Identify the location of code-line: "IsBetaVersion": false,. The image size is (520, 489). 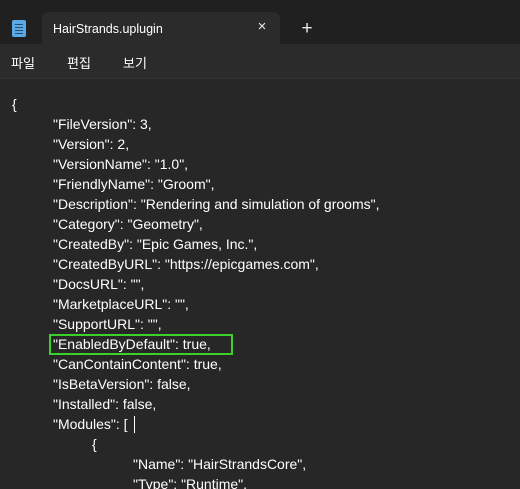
(122, 384).